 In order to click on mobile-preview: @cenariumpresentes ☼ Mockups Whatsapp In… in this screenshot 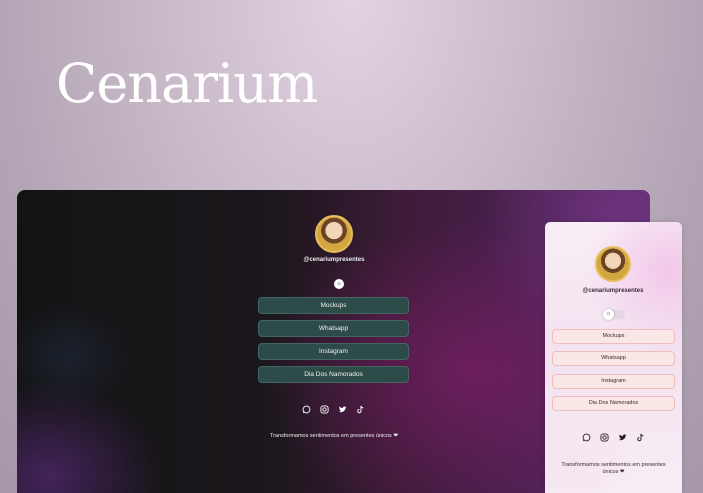, I will do `click(613, 357)`.